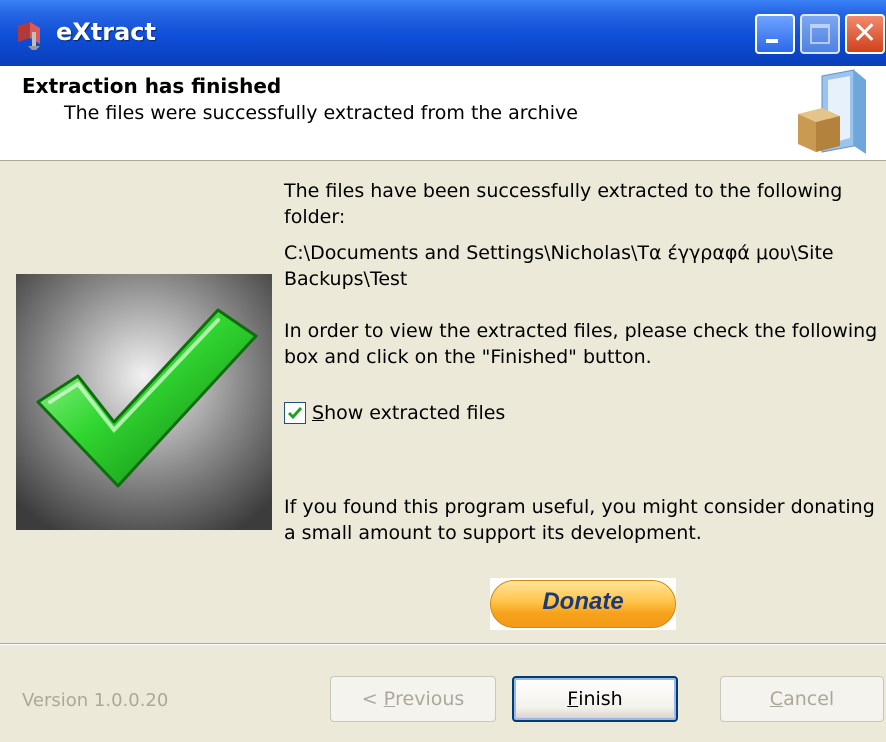  Describe the element at coordinates (775, 34) in the screenshot. I see `minimize-button` at that location.